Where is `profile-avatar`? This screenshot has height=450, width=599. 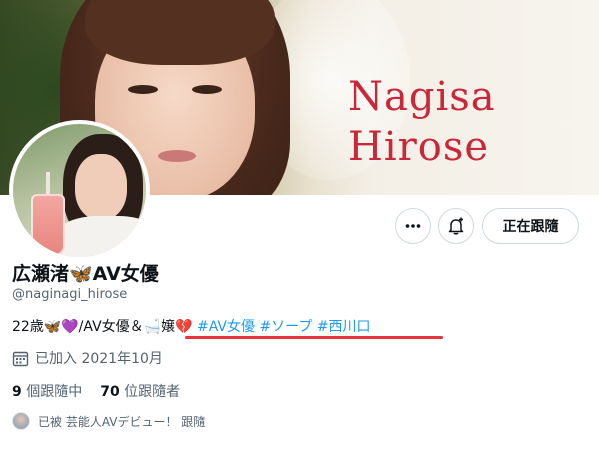
profile-avatar is located at coordinates (79, 190).